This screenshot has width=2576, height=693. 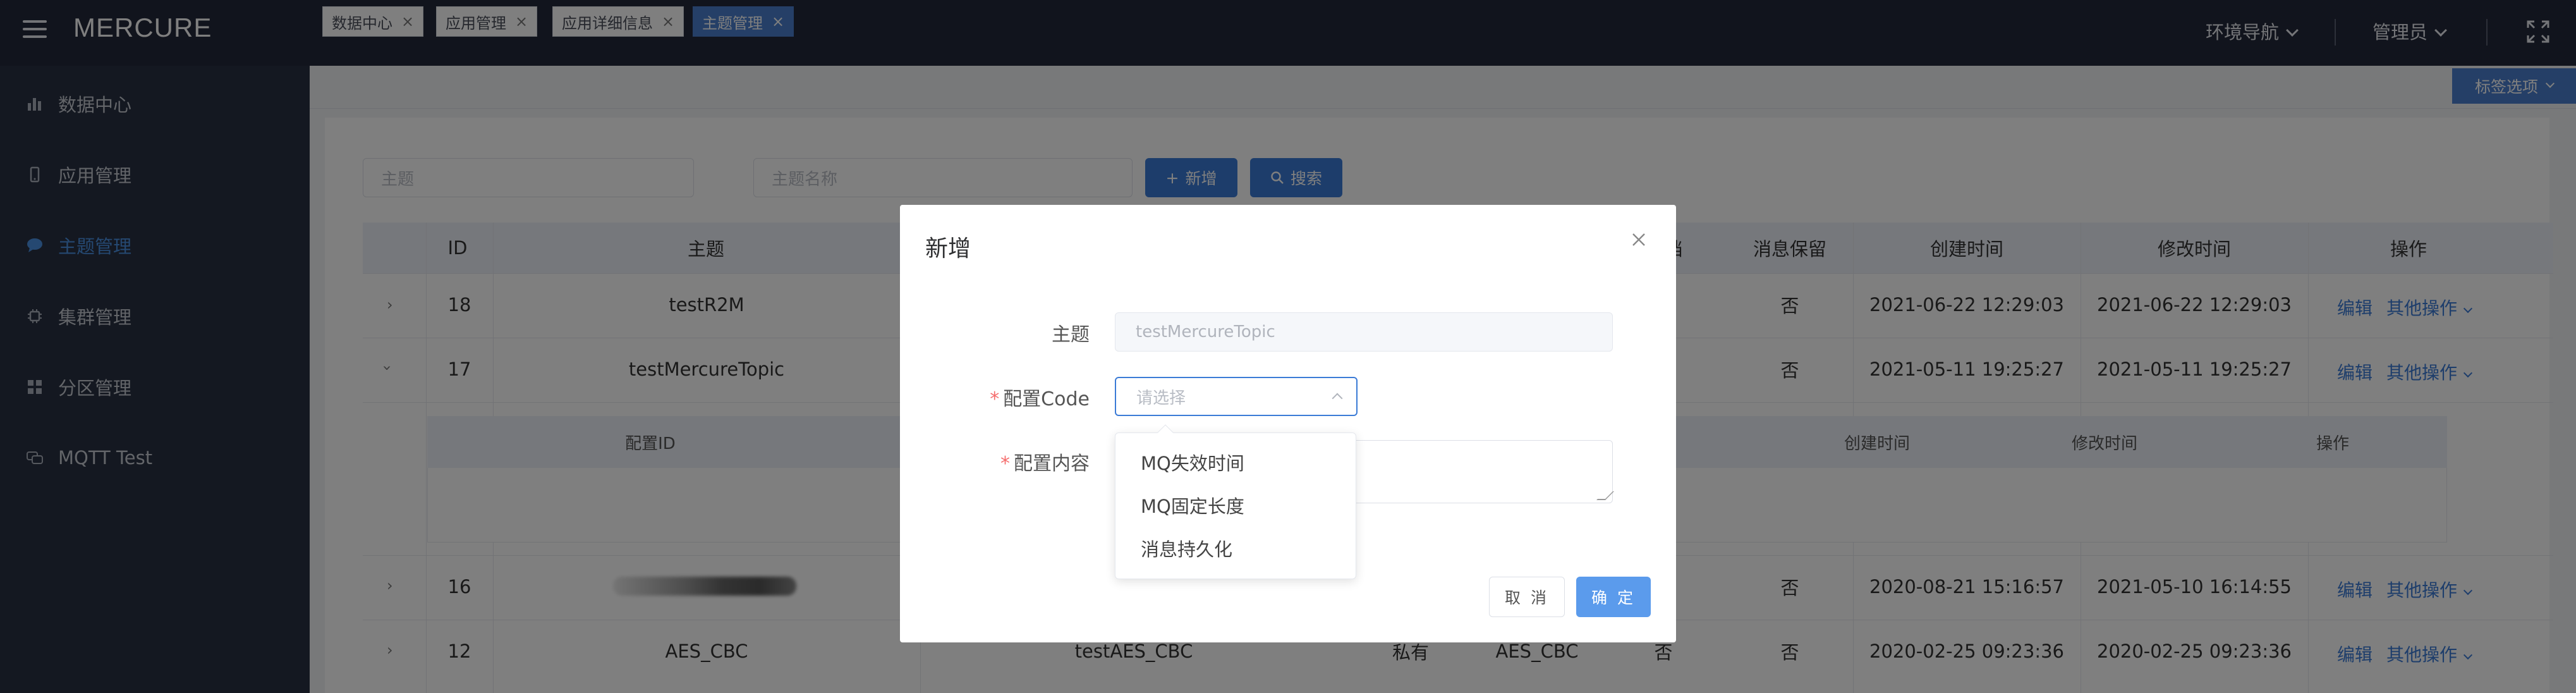 I want to click on config-code-select: 请选择, so click(x=1236, y=397).